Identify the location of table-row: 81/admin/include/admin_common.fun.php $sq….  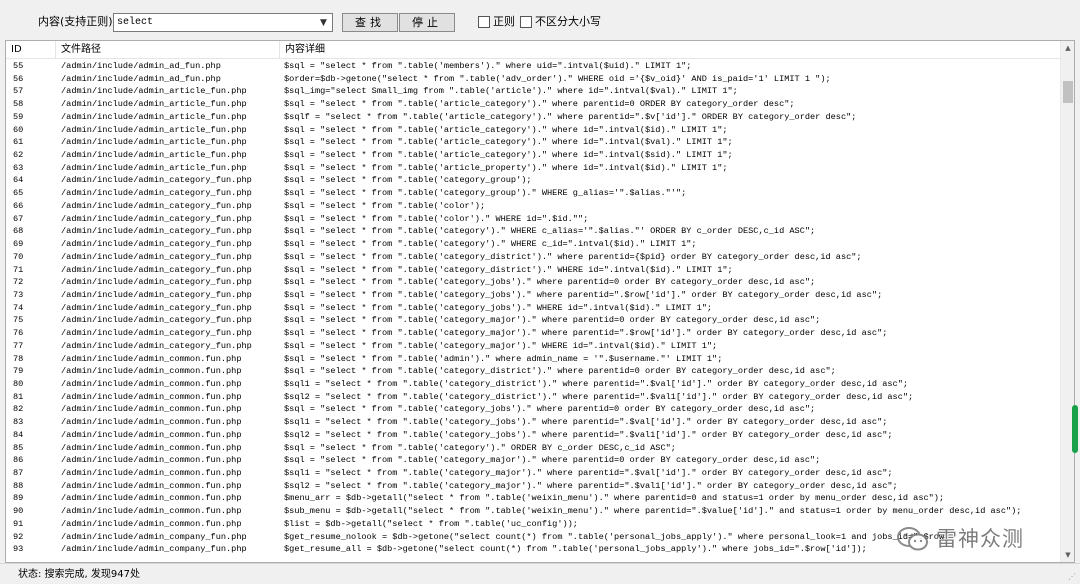
(533, 397).